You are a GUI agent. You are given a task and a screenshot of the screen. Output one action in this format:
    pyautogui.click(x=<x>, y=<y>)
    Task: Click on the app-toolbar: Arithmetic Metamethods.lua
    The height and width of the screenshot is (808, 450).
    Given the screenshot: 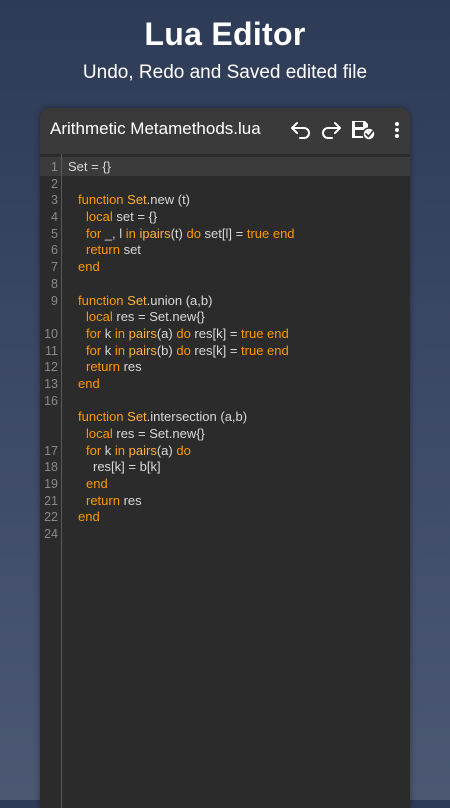 What is the action you would take?
    pyautogui.click(x=225, y=131)
    